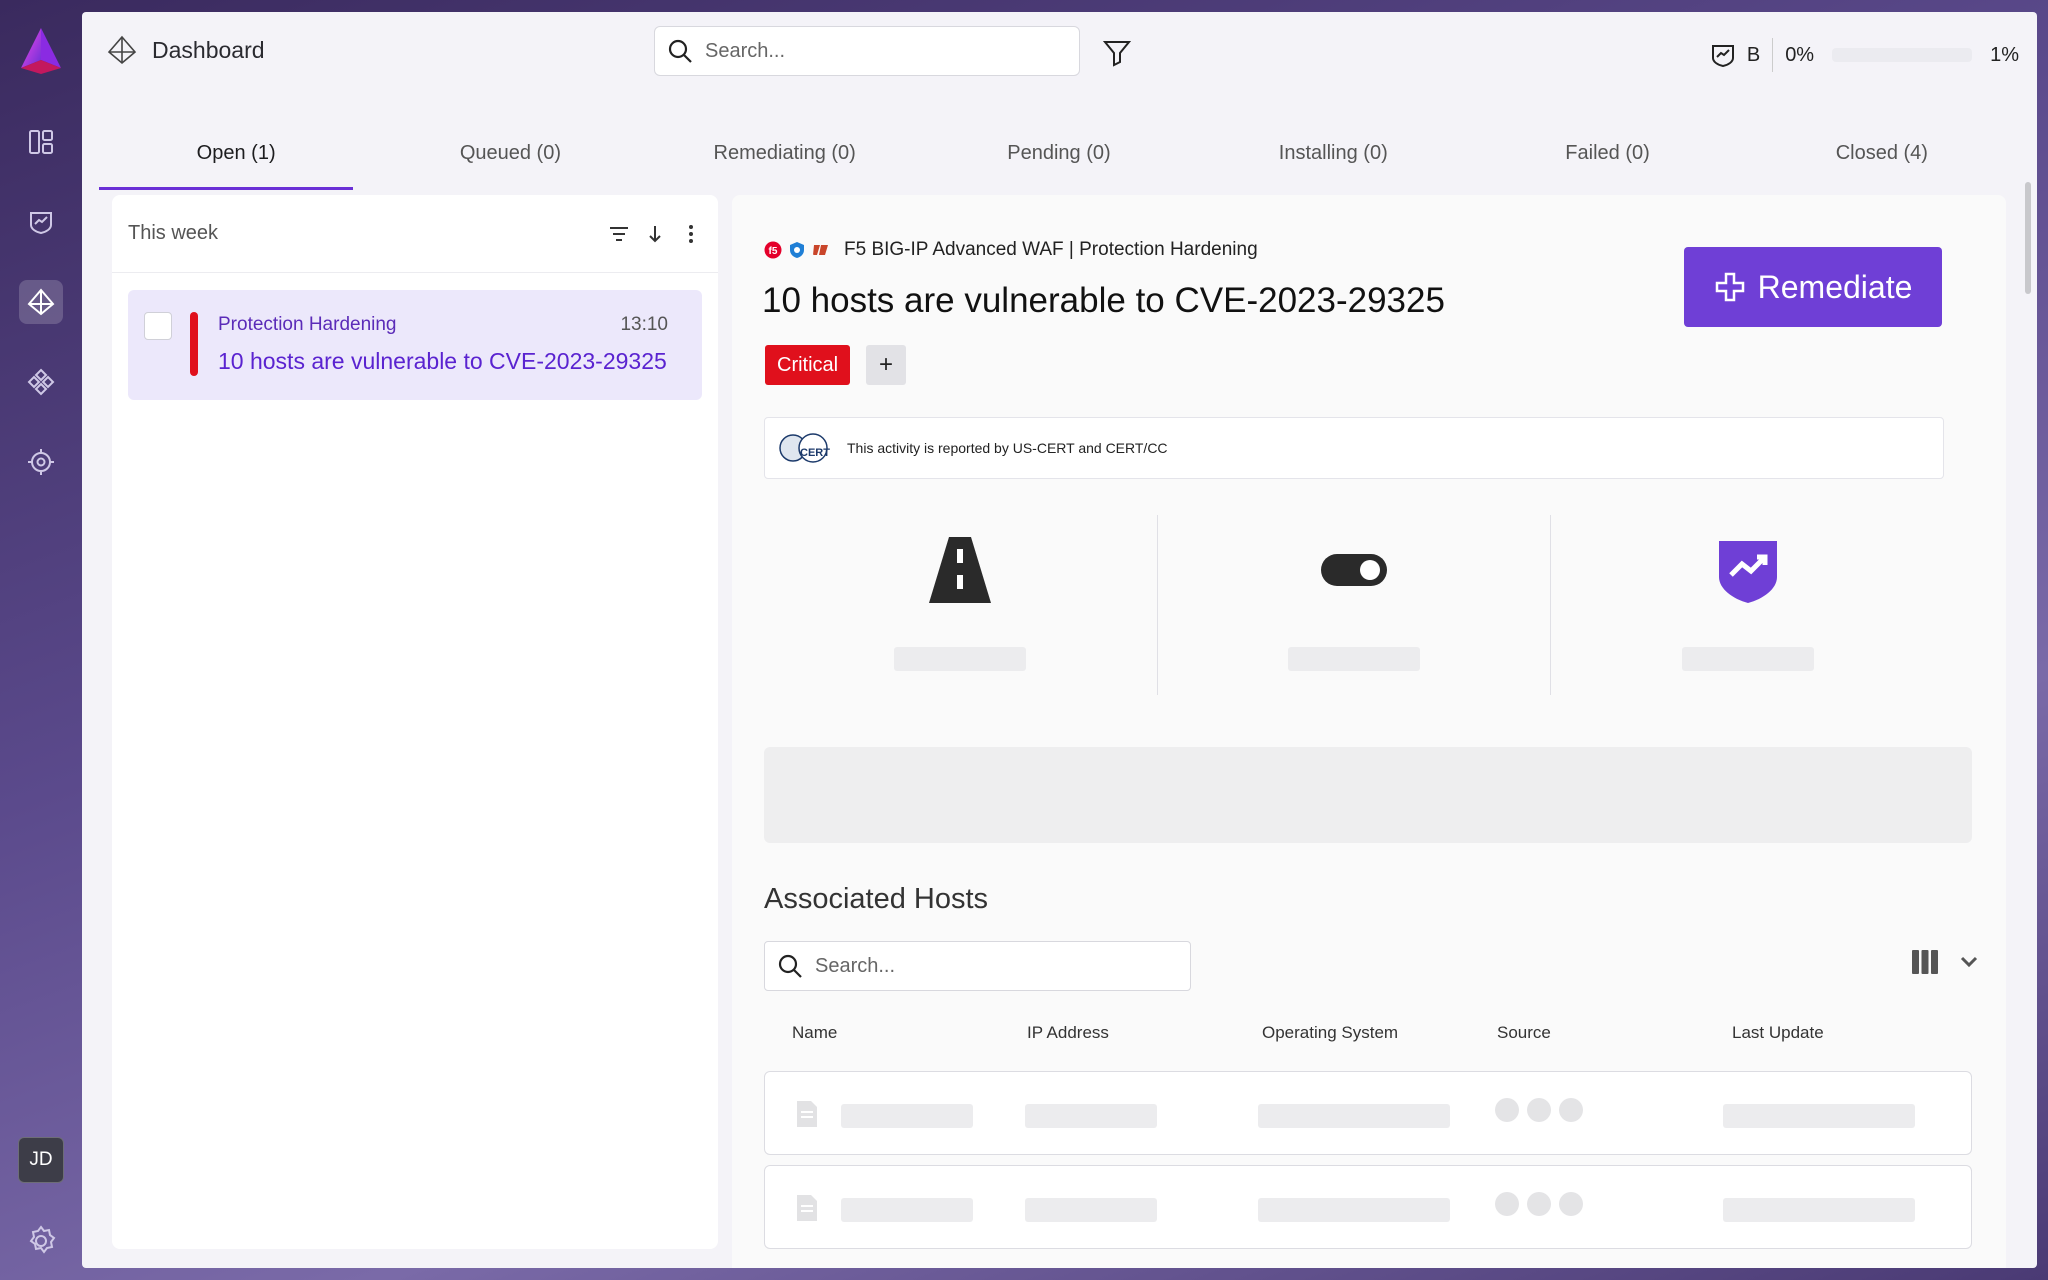 This screenshot has width=2048, height=1280. I want to click on remediate-button: Remediate, so click(1813, 287).